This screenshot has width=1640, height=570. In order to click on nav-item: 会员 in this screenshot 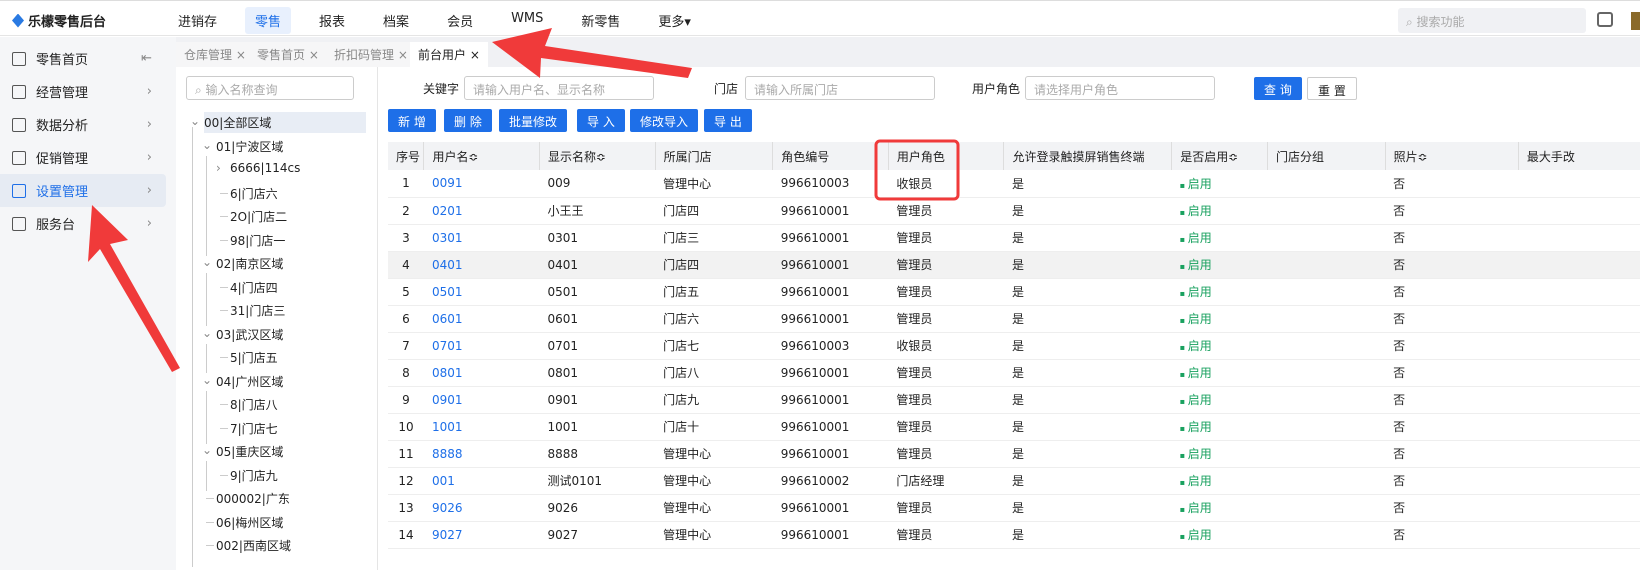, I will do `click(460, 20)`.